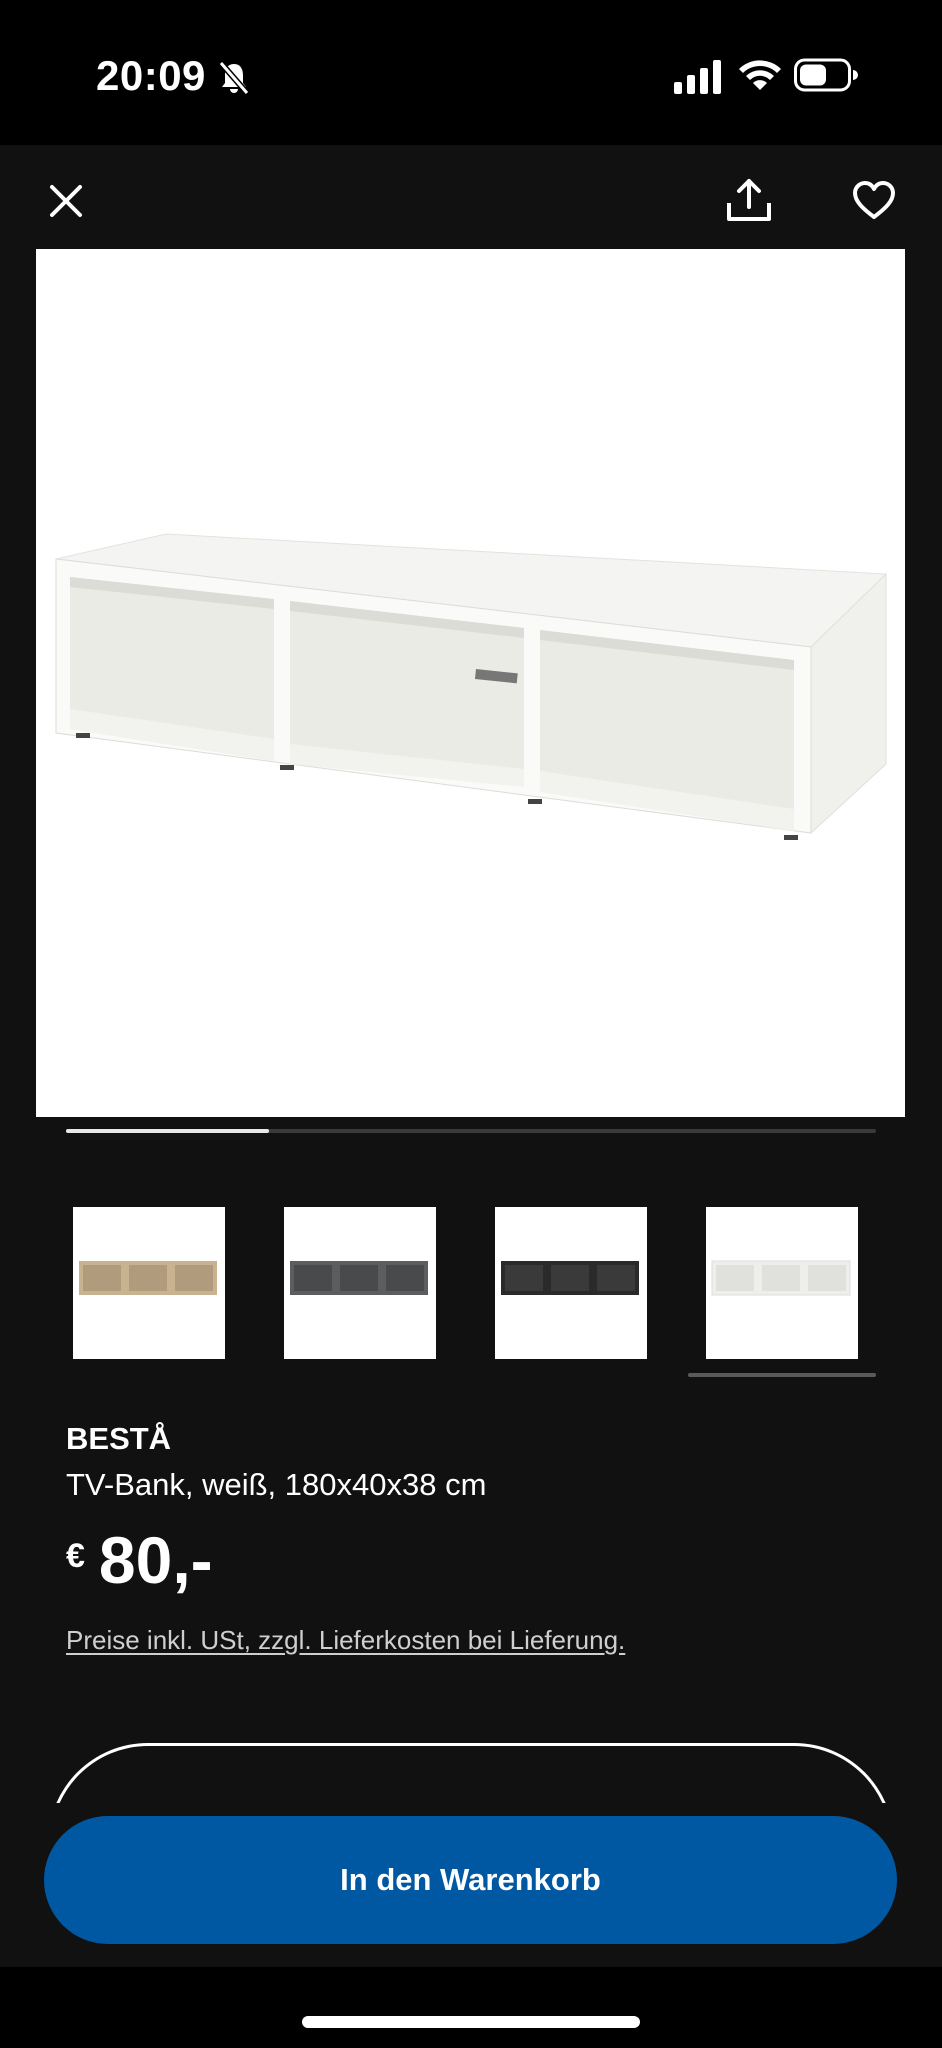 The height and width of the screenshot is (2048, 942). Describe the element at coordinates (75, 1556) in the screenshot. I see `price-currency: €` at that location.